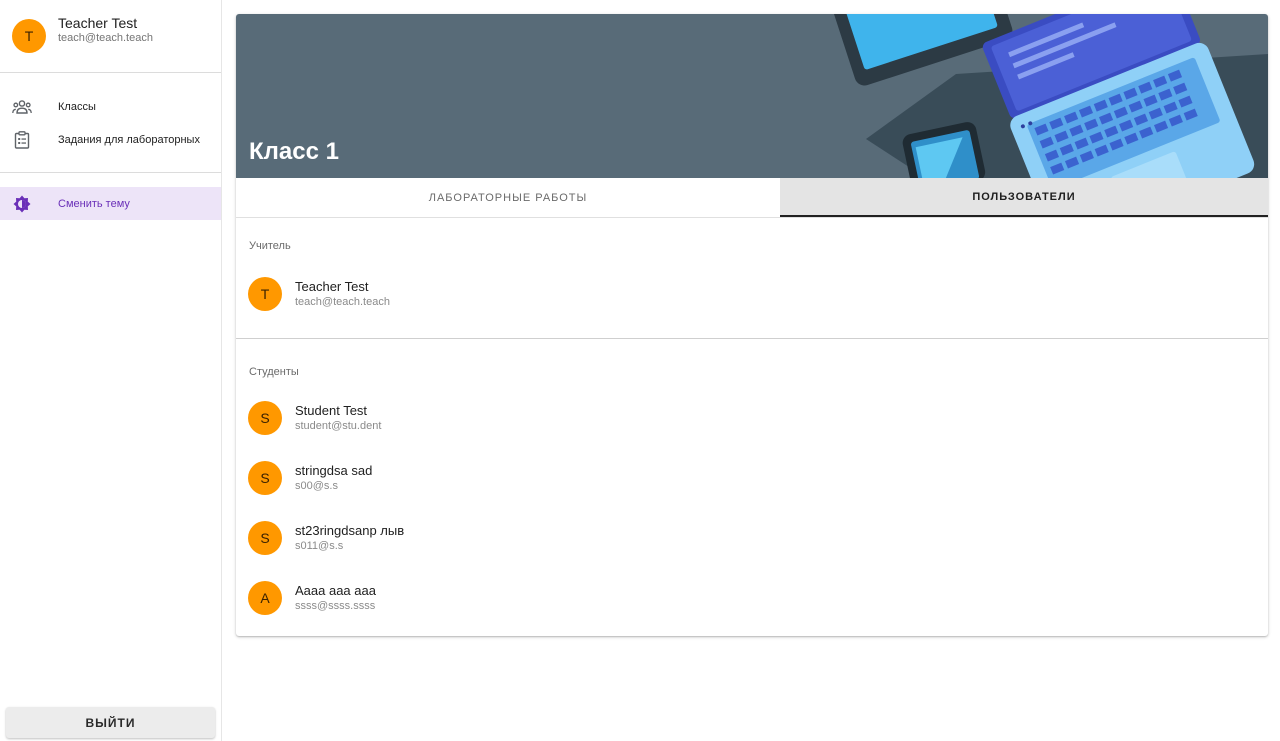 This screenshot has width=1280, height=741. Describe the element at coordinates (335, 605) in the screenshot. I see `user-email: ssss@ssss.ssss` at that location.